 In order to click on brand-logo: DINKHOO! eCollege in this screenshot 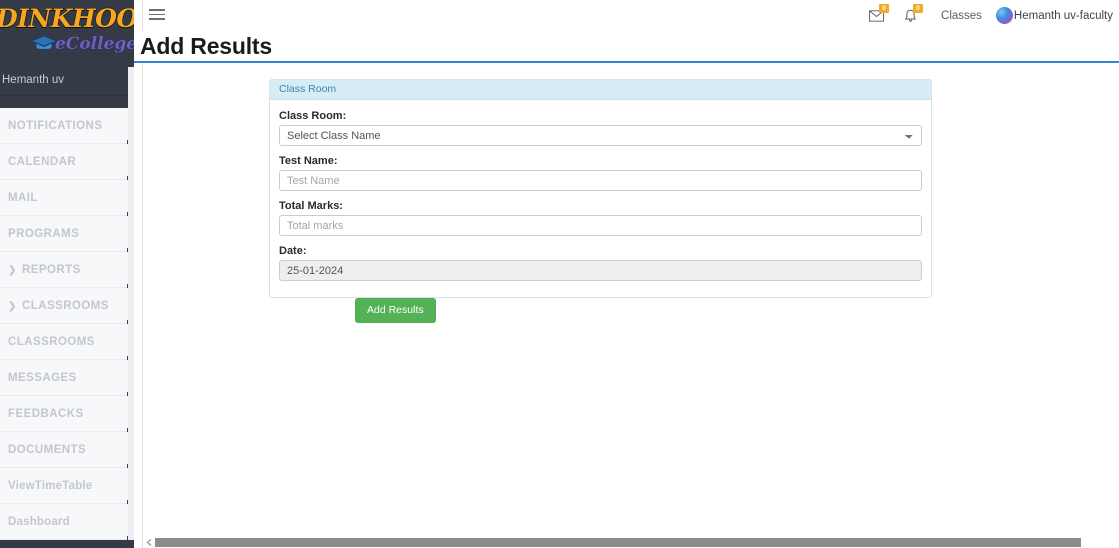, I will do `click(67, 33)`.